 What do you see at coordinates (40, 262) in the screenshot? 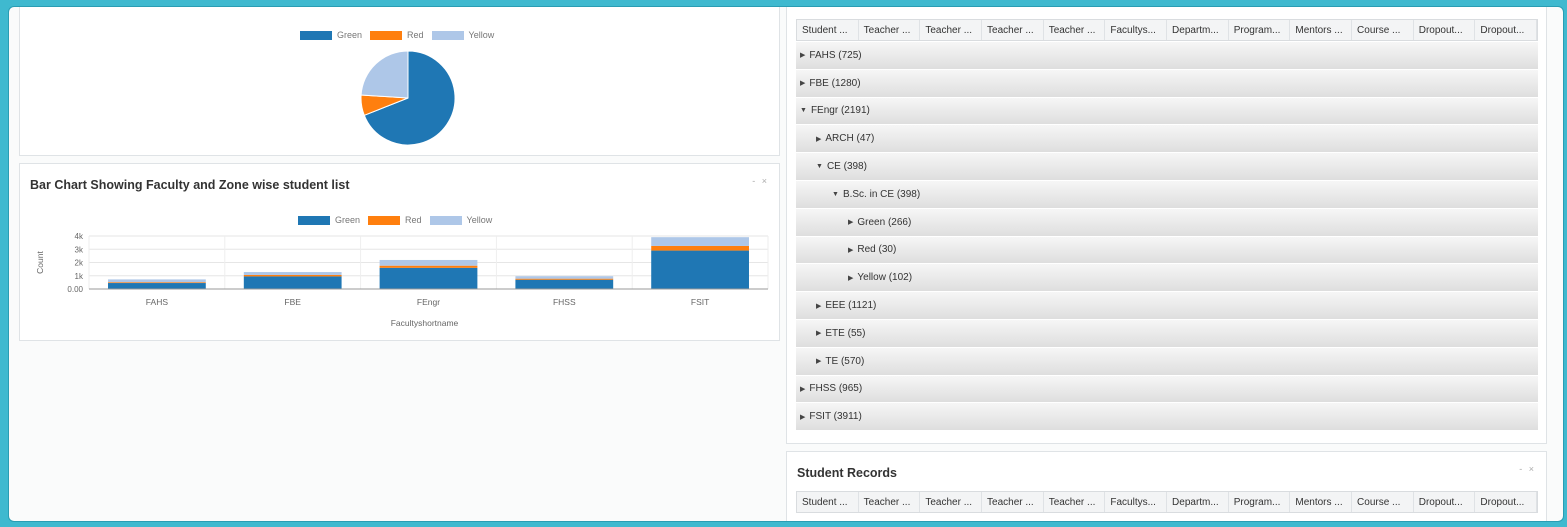
I see `y-axis-label: Count` at bounding box center [40, 262].